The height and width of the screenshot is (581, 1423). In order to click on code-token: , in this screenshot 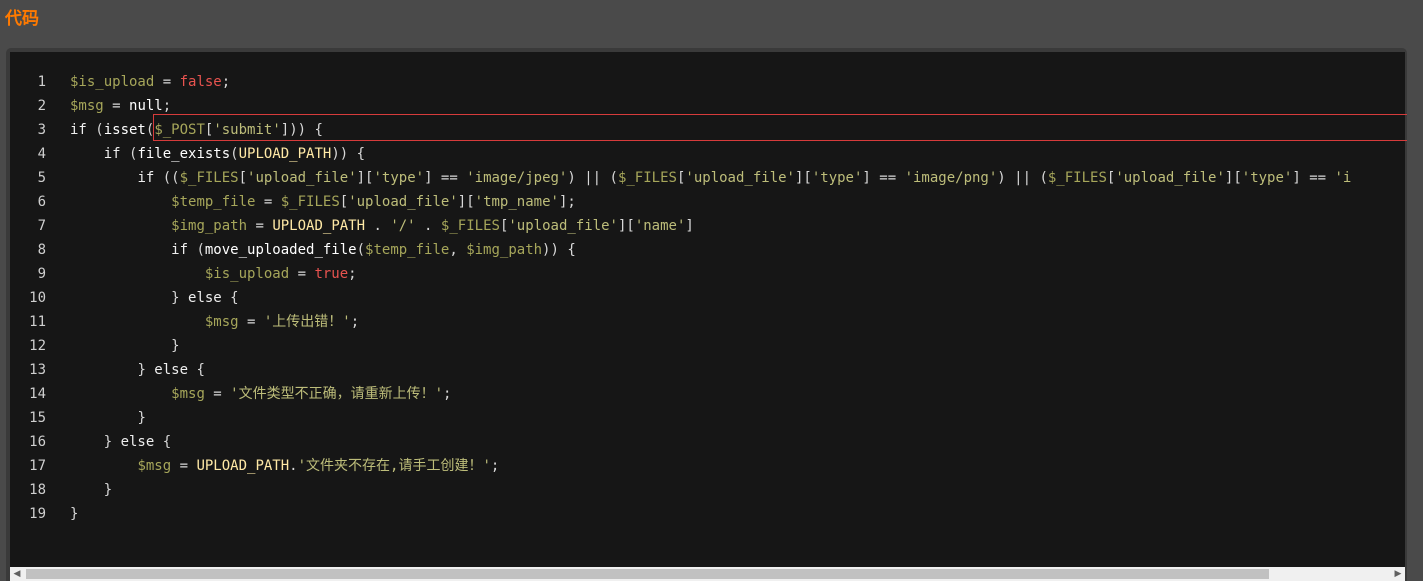, I will do `click(458, 250)`.